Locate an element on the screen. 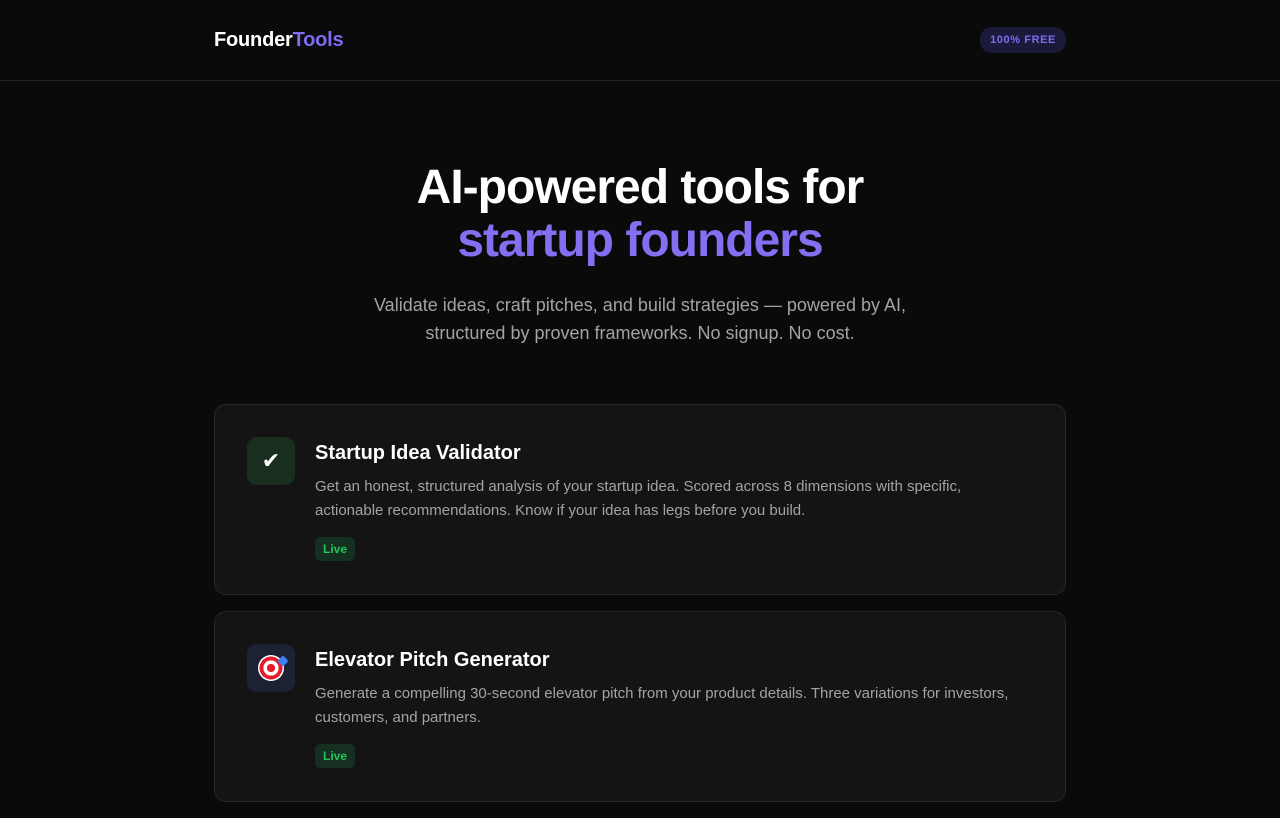  free-badge: 100% FREE is located at coordinates (1023, 40).